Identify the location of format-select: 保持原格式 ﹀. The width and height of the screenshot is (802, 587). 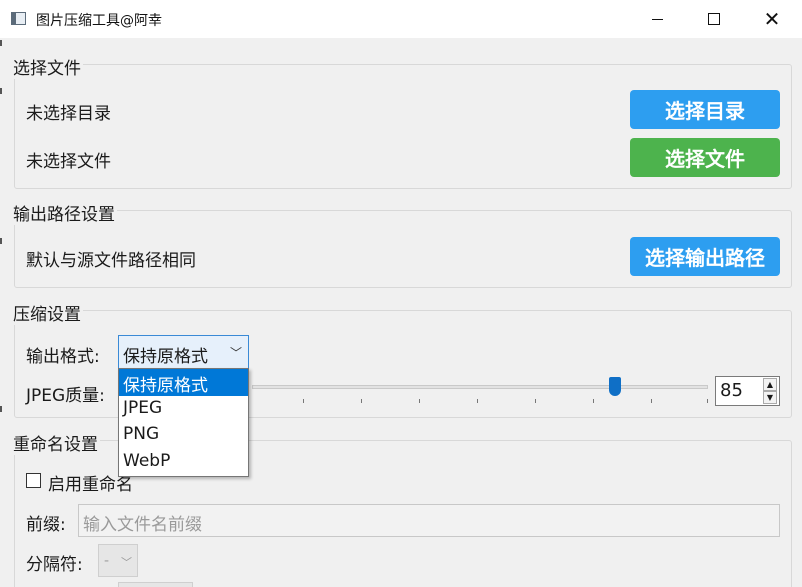
(183, 352).